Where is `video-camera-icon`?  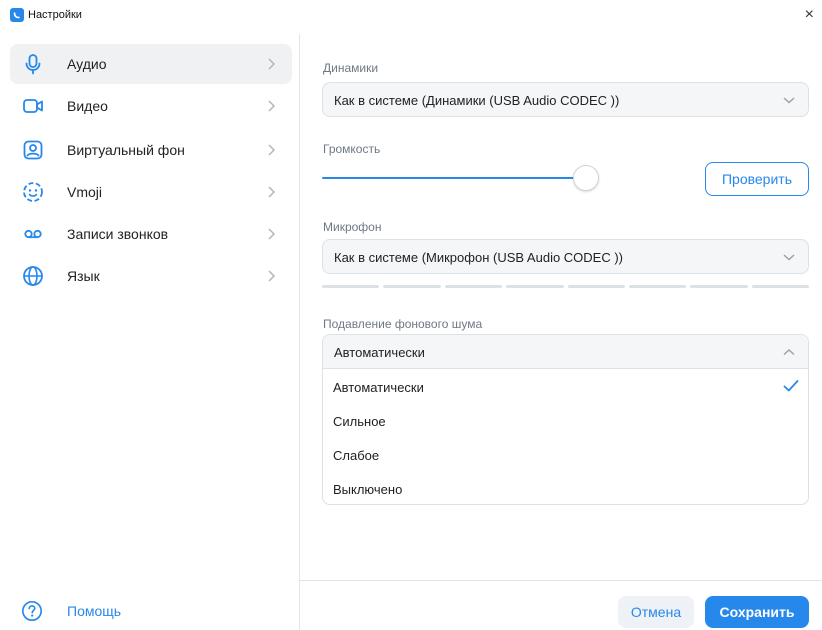 video-camera-icon is located at coordinates (33, 106).